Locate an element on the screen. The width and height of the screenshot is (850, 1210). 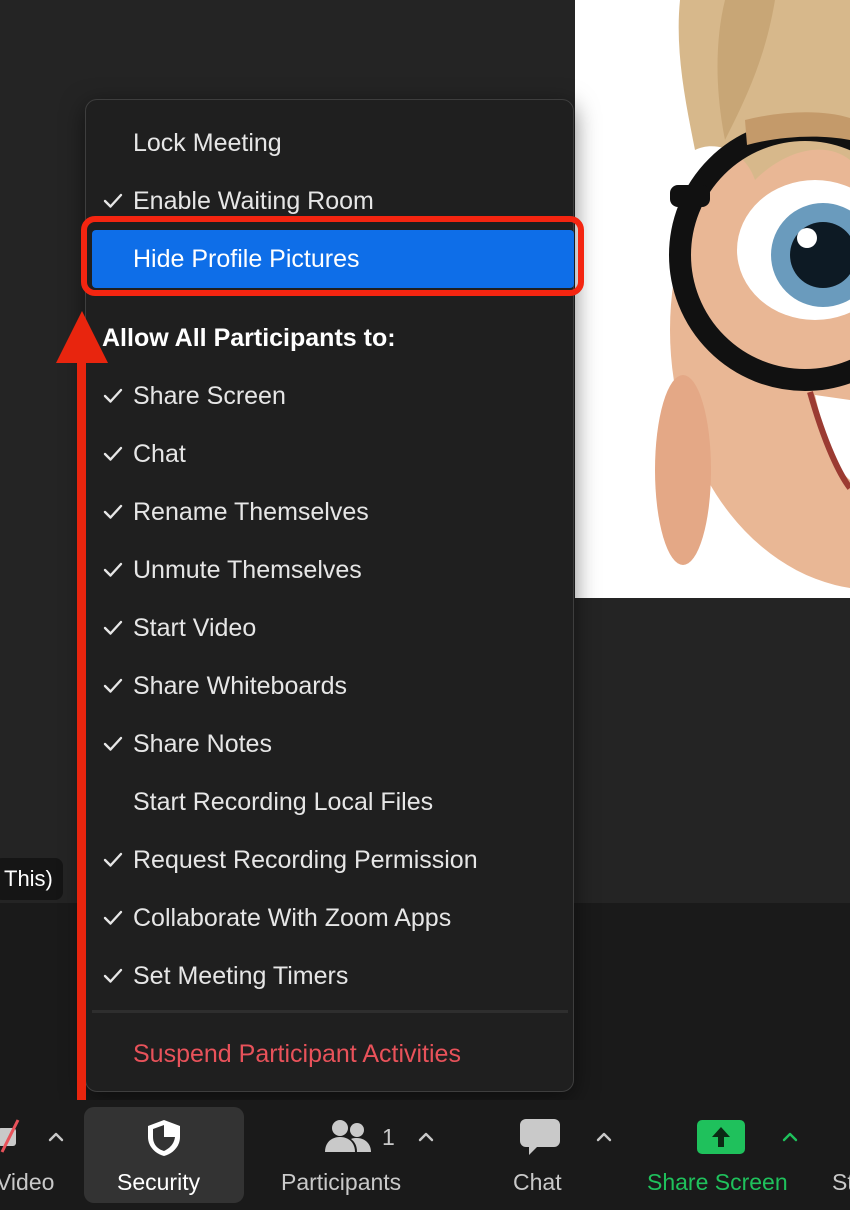
menu-item-start-recording-local-files: Start Recording Local Files is located at coordinates (329, 802).